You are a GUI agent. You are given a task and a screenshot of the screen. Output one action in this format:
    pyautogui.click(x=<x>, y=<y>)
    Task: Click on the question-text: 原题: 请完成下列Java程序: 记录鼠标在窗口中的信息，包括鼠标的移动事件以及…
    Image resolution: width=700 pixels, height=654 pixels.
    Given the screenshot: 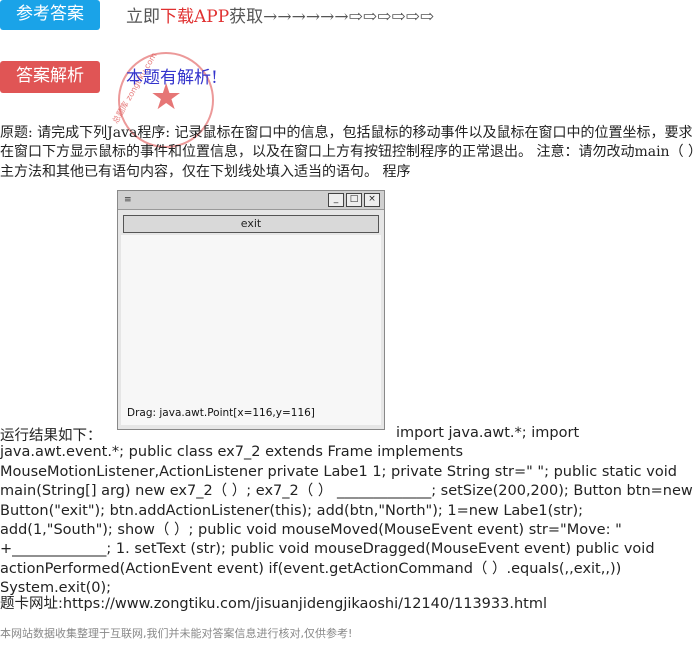 What is the action you would take?
    pyautogui.click(x=348, y=152)
    